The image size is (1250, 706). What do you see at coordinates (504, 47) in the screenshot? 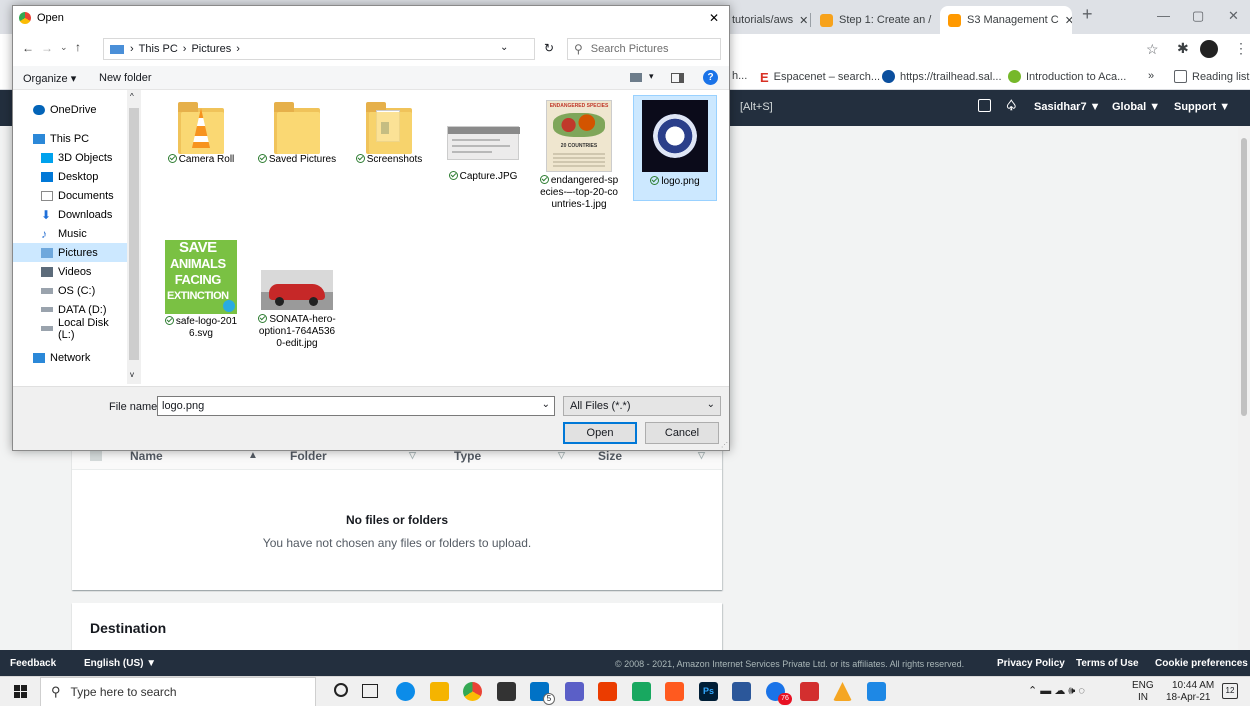
I see `address-dropdown-icon: ⌄` at bounding box center [504, 47].